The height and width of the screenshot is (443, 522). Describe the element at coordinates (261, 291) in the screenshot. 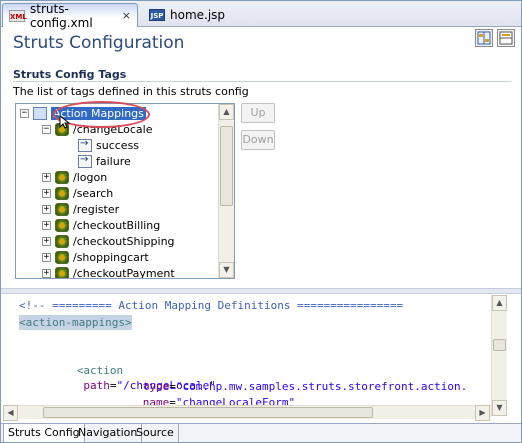

I see `splitter-sash` at that location.